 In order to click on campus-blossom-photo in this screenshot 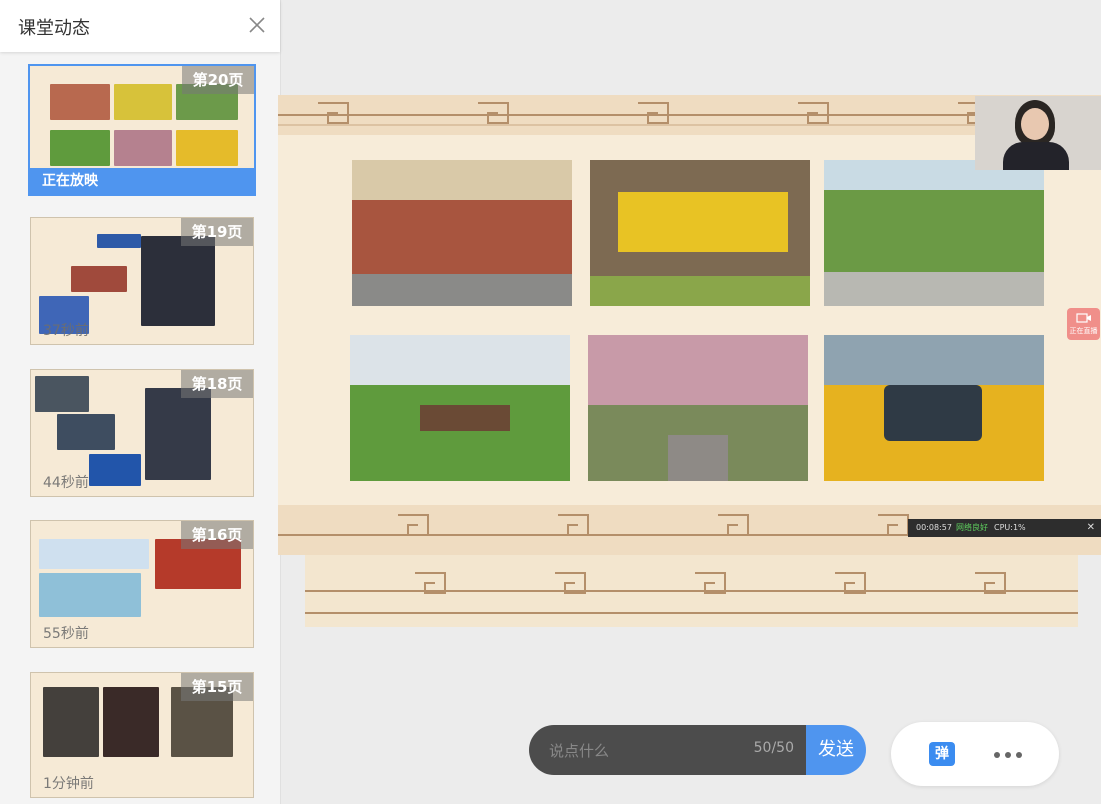, I will do `click(698, 408)`.